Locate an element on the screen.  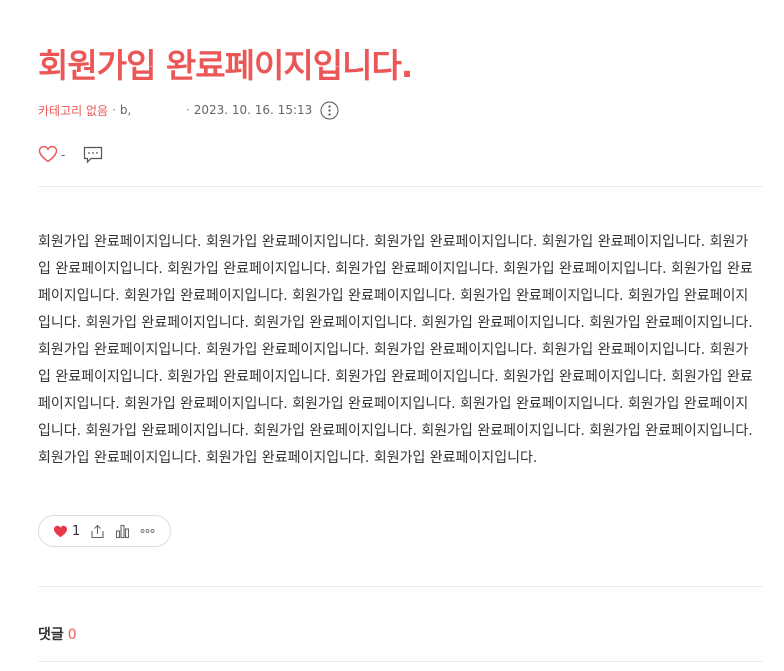
post-title: 회원가입 완료페이지입니다. is located at coordinates (225, 65).